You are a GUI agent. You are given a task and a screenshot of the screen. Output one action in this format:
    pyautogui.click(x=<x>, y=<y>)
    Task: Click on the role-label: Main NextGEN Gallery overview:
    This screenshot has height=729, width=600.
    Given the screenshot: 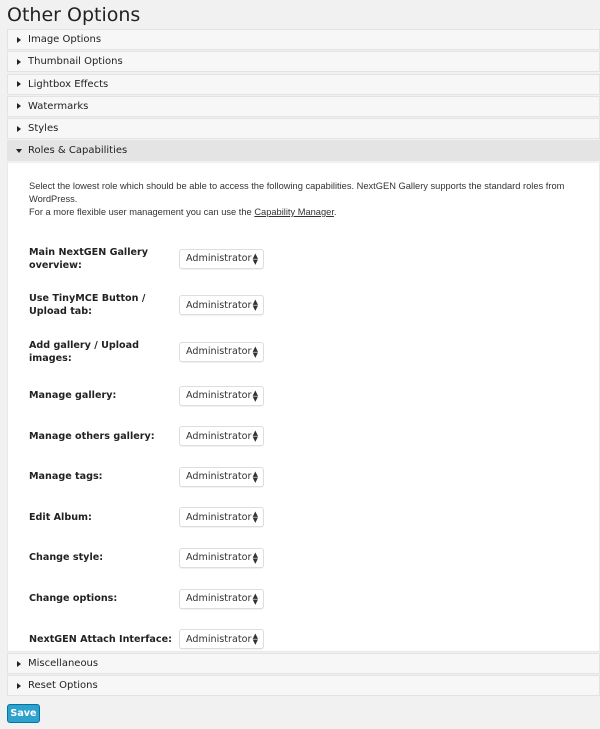 What is the action you would take?
    pyautogui.click(x=89, y=258)
    